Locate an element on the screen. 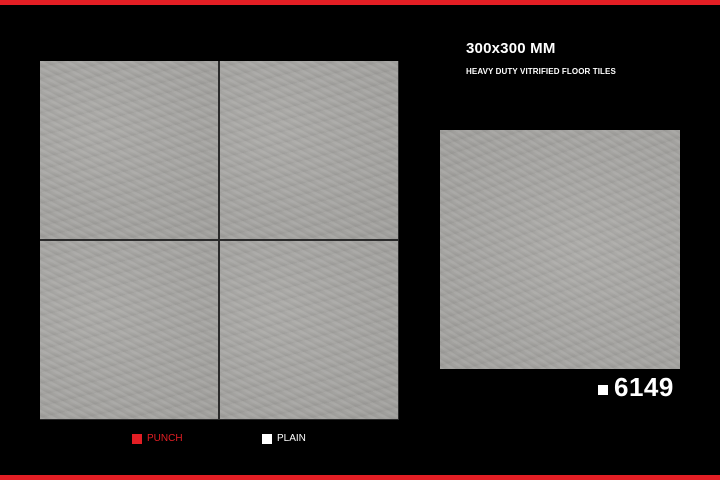 Image resolution: width=720 pixels, height=480 pixels. top-accent-bar is located at coordinates (360, 2).